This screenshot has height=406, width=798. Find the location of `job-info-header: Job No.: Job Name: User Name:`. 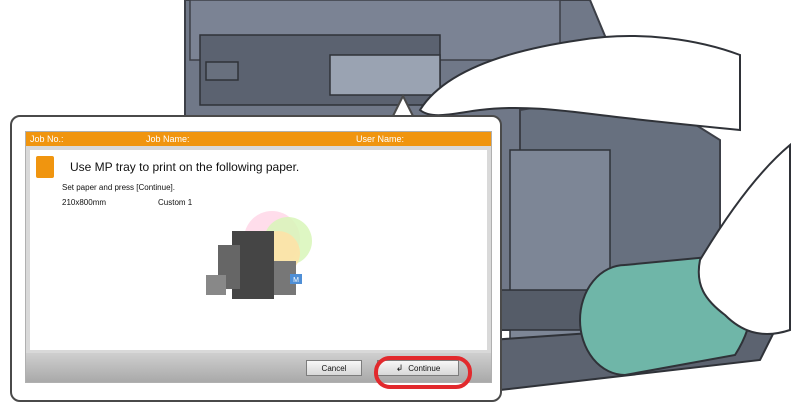

job-info-header: Job No.: Job Name: User Name: is located at coordinates (258, 139).